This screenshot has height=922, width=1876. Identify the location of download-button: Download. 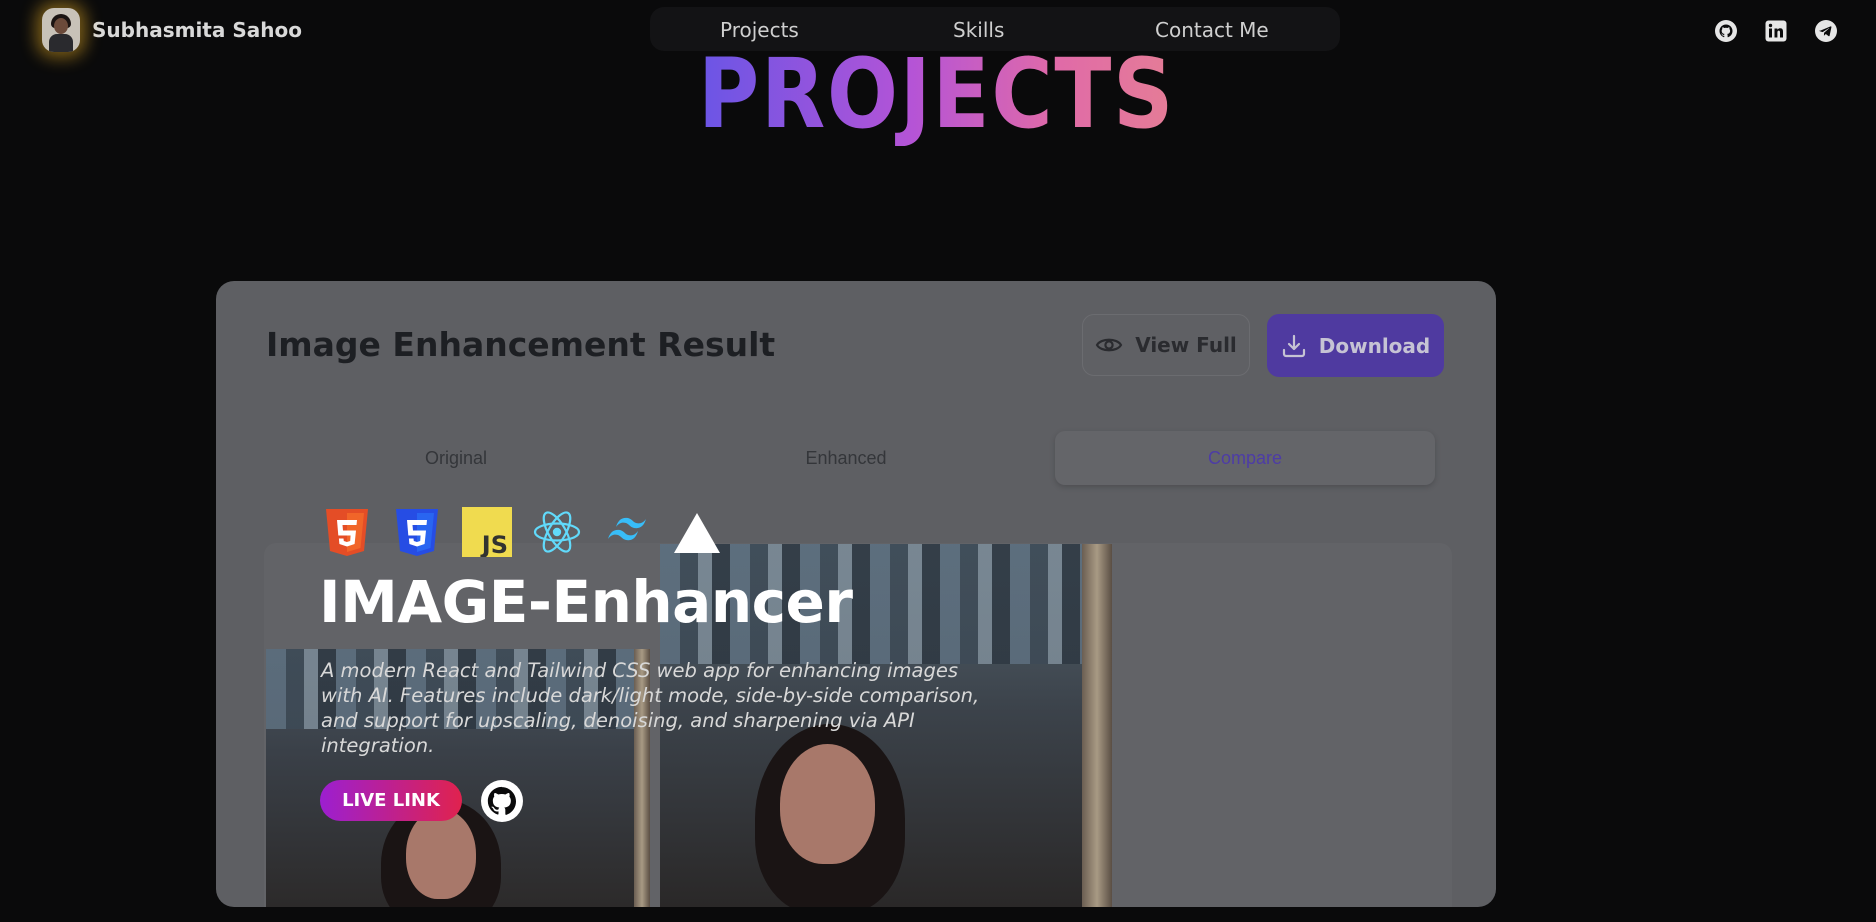
(1355, 345).